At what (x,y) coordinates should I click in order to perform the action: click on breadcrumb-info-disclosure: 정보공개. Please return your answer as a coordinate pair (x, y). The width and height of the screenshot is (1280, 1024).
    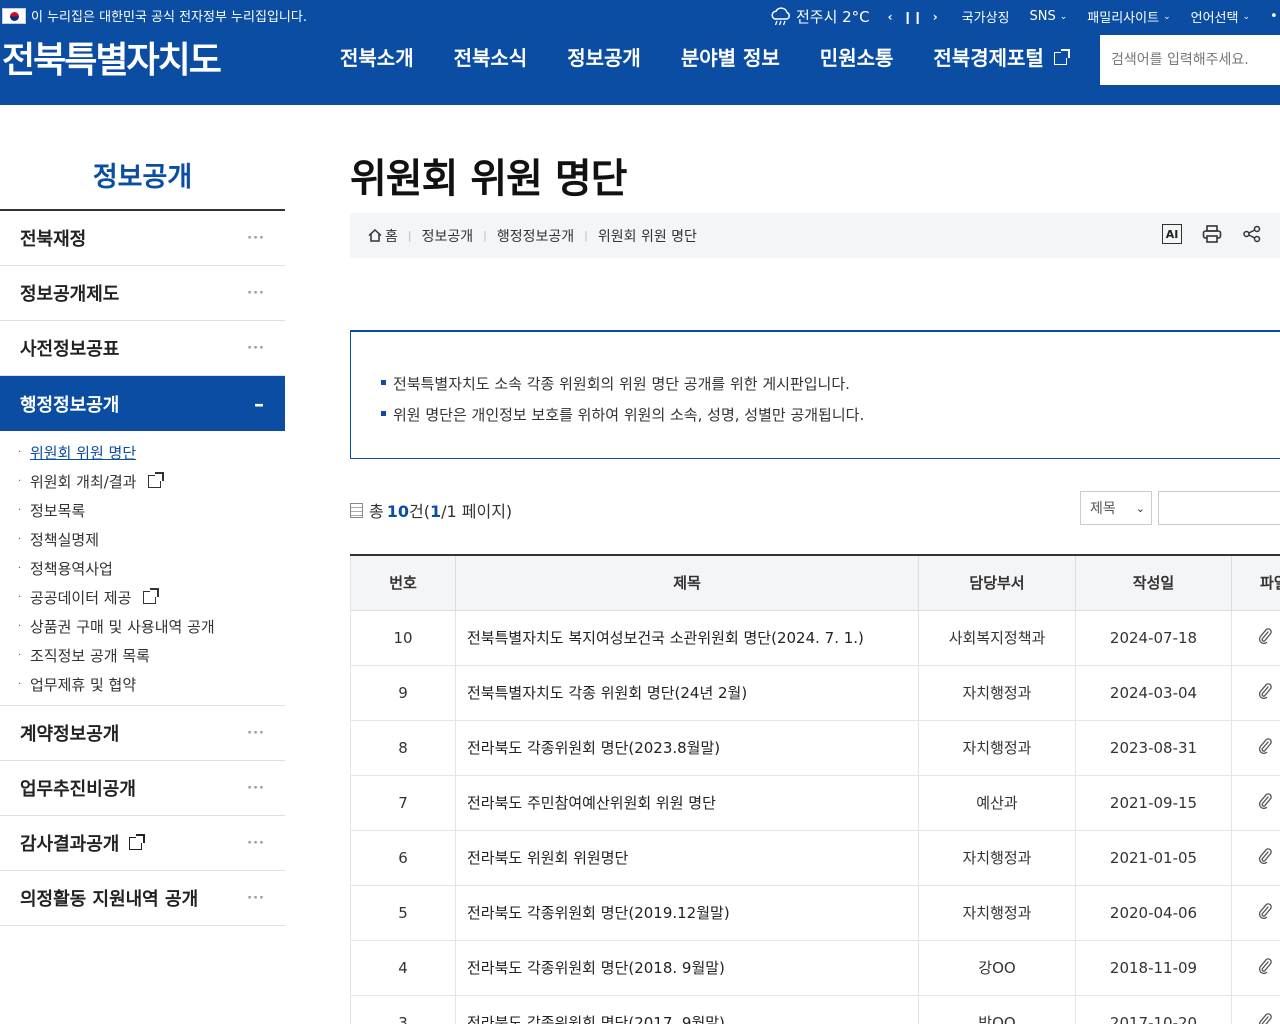
    Looking at the image, I should click on (448, 236).